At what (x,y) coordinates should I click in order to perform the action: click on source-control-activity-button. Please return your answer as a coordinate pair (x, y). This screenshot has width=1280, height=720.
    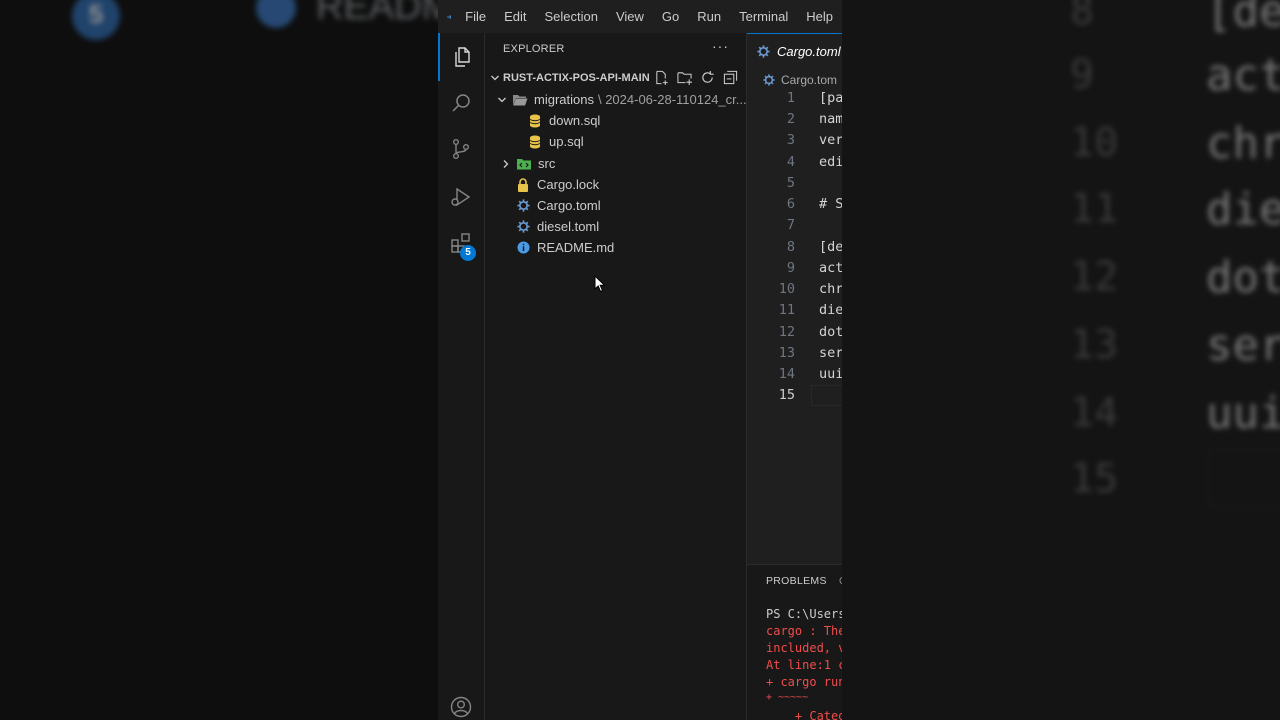
    Looking at the image, I should click on (461, 149).